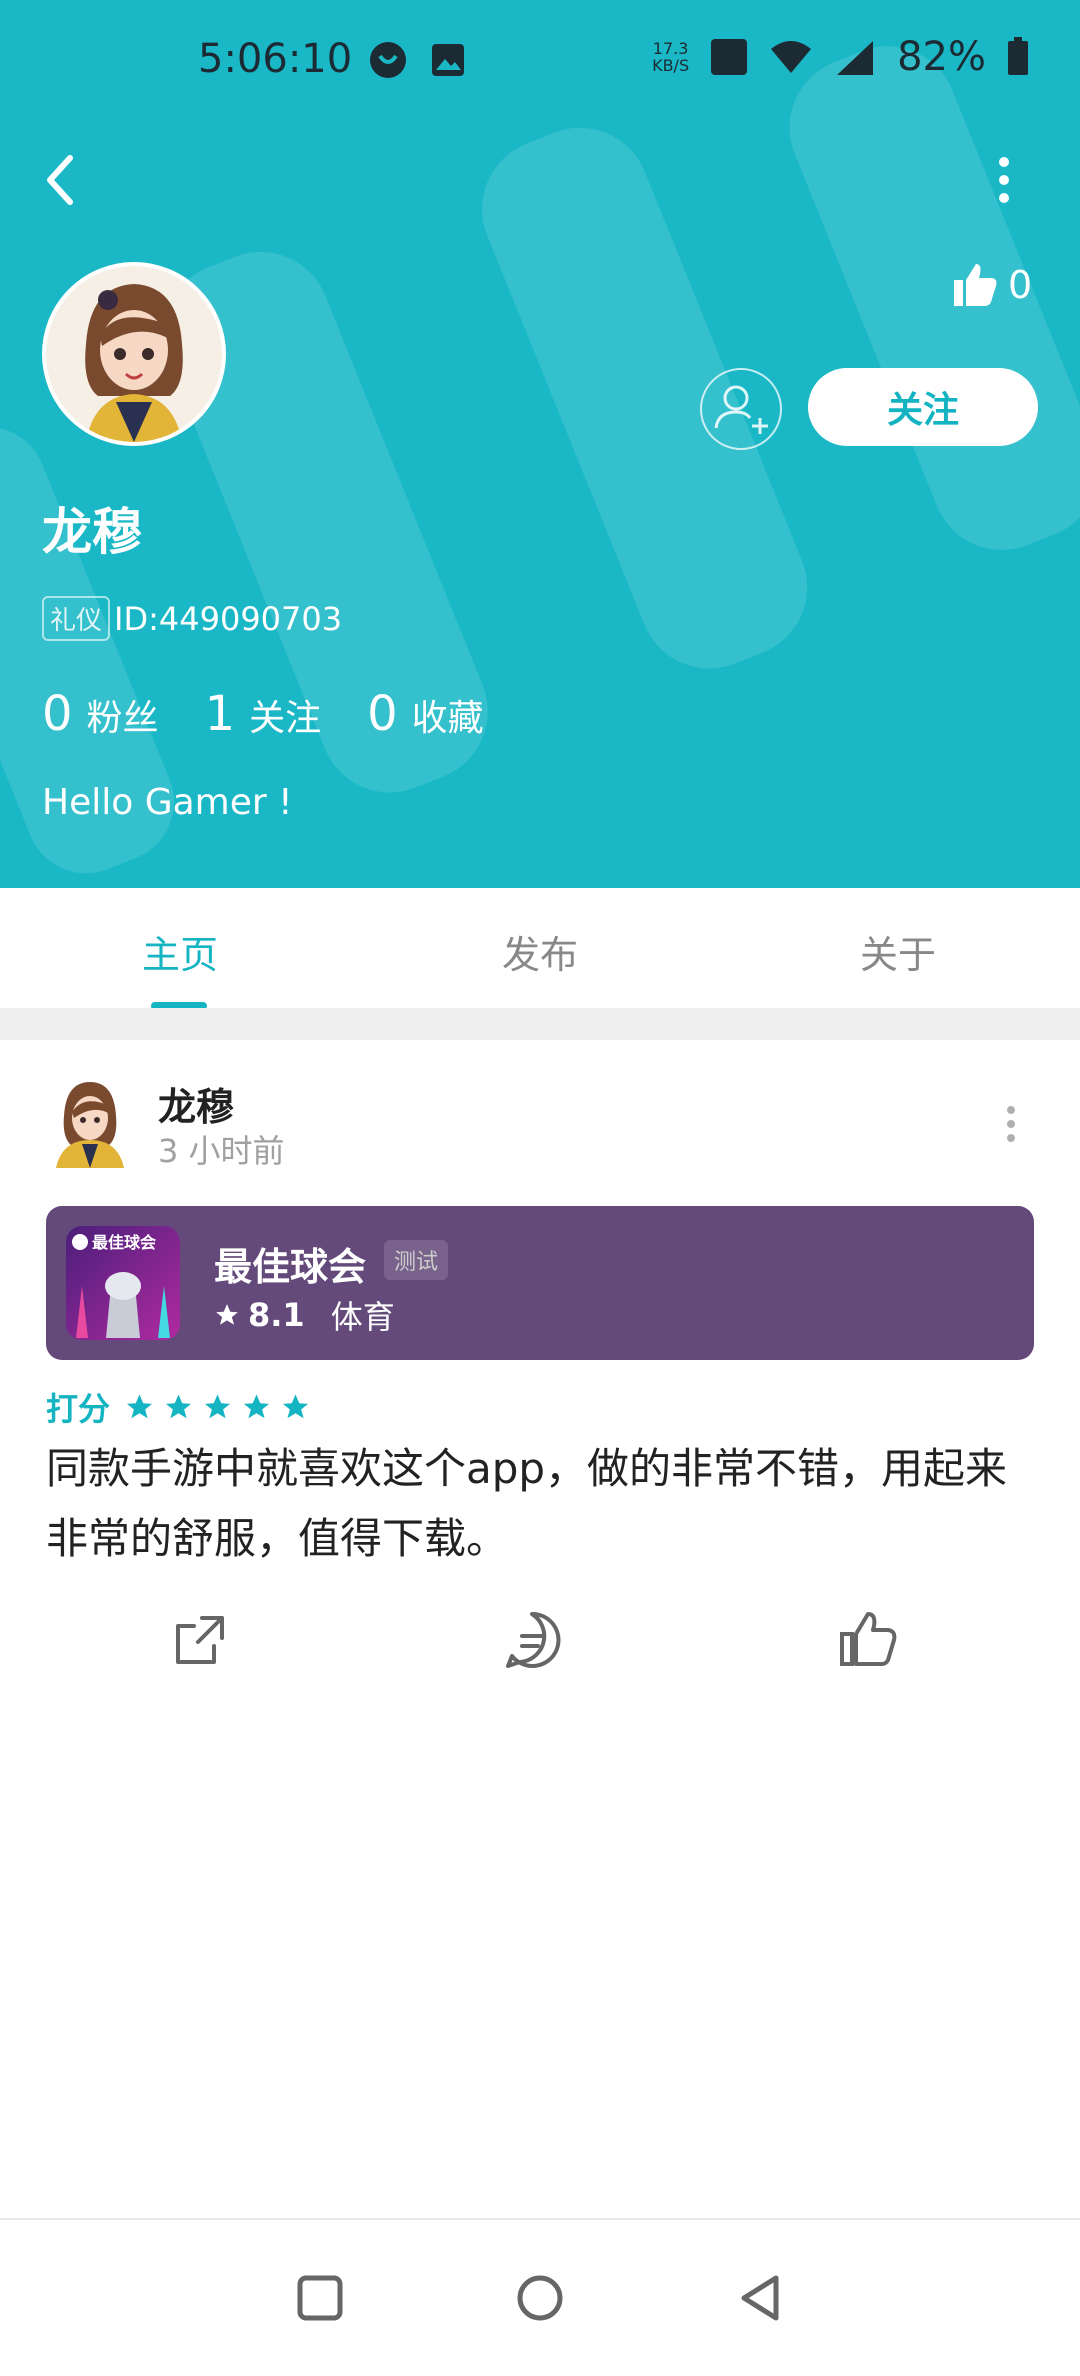  I want to click on post-text: 同款手游中就喜欢这个app，做的非常不错，用起来非常的舒服，值得下载。, so click(527, 1503).